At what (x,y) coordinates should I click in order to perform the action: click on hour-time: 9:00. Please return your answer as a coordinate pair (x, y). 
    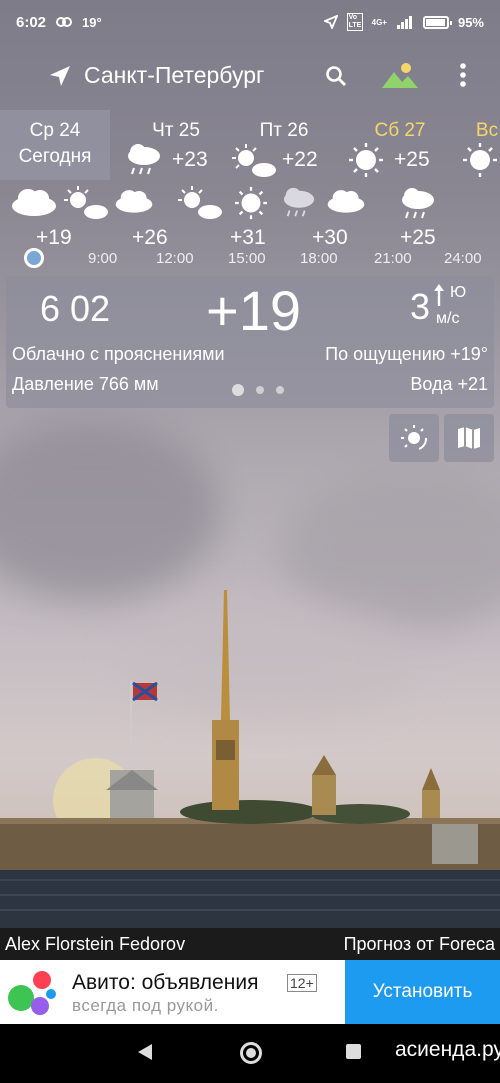
    Looking at the image, I should click on (103, 258).